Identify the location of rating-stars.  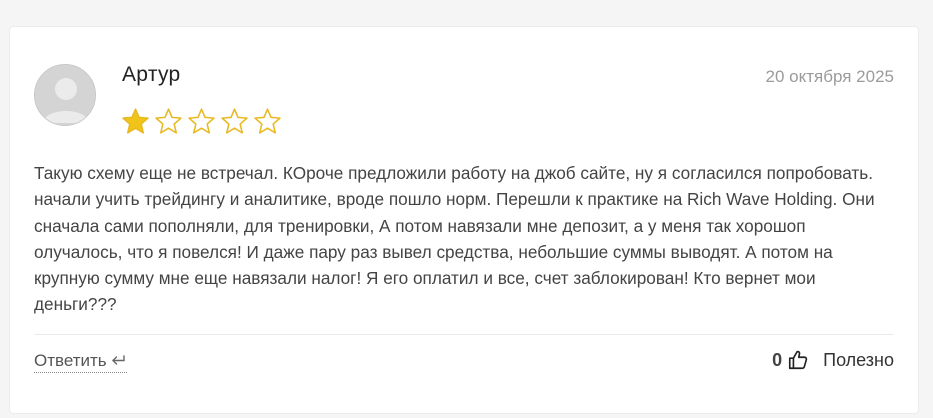
(201, 121).